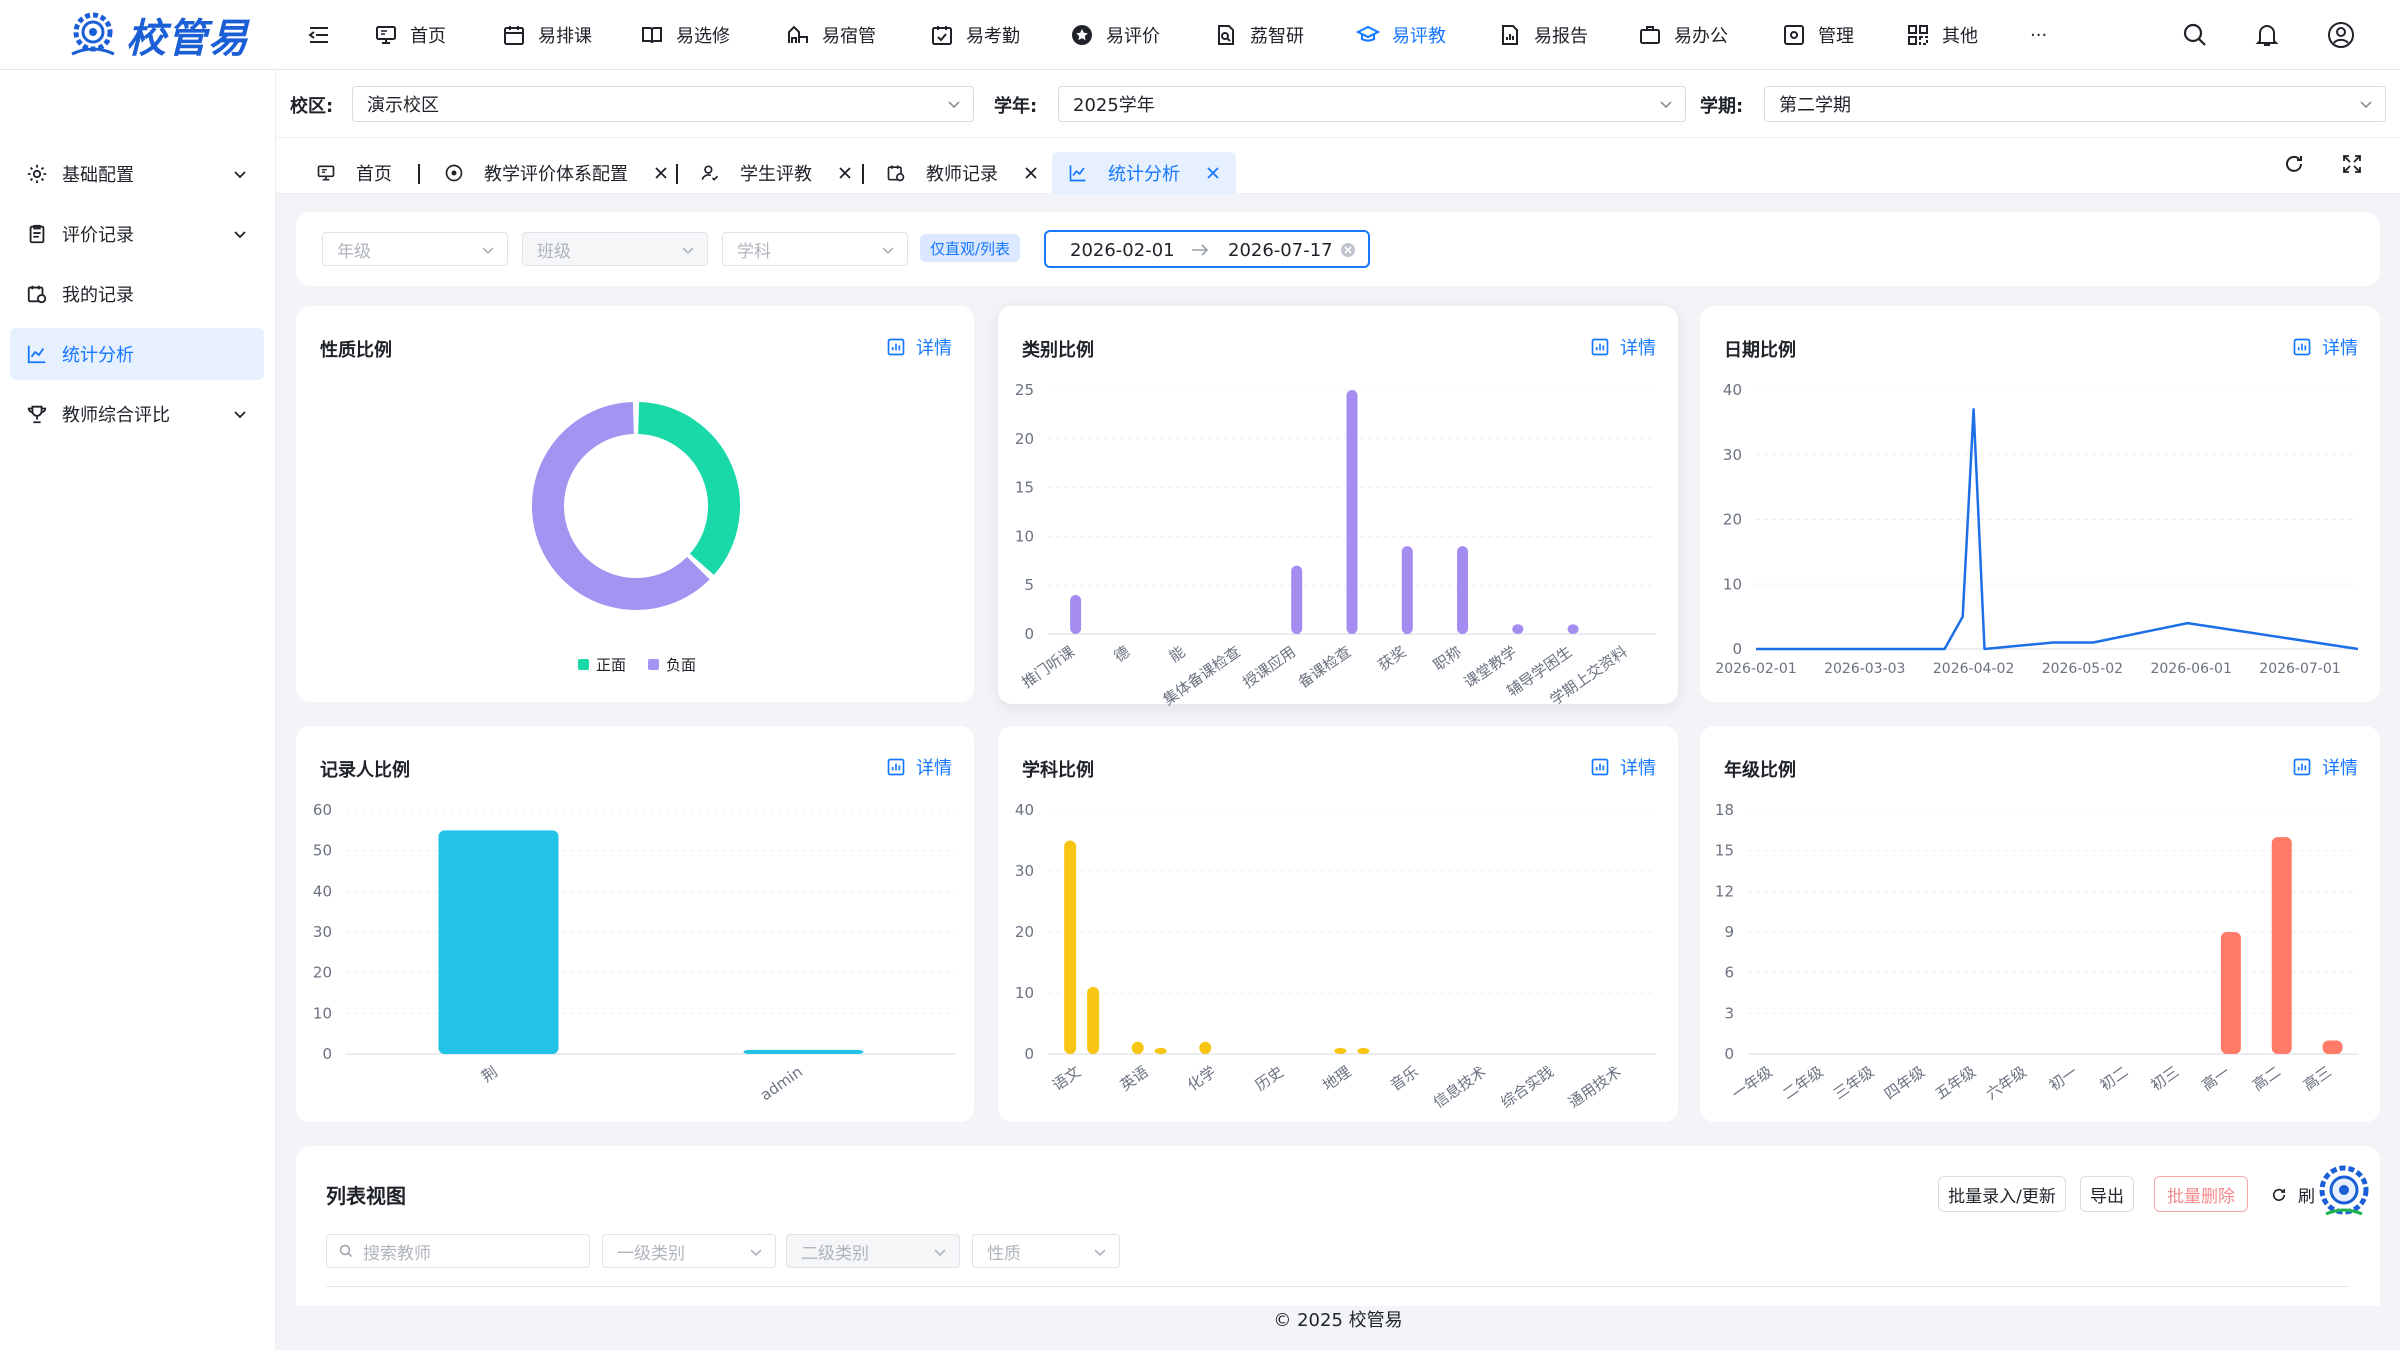  I want to click on level2-category-select: 二级类别, so click(873, 1251).